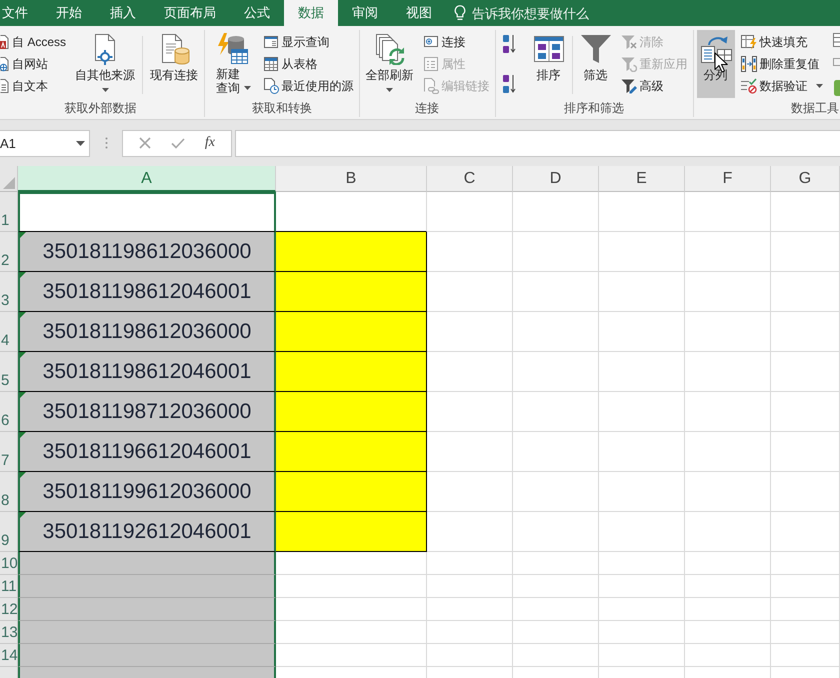  Describe the element at coordinates (628, 64) in the screenshot. I see `filter-refresh-icon` at that location.